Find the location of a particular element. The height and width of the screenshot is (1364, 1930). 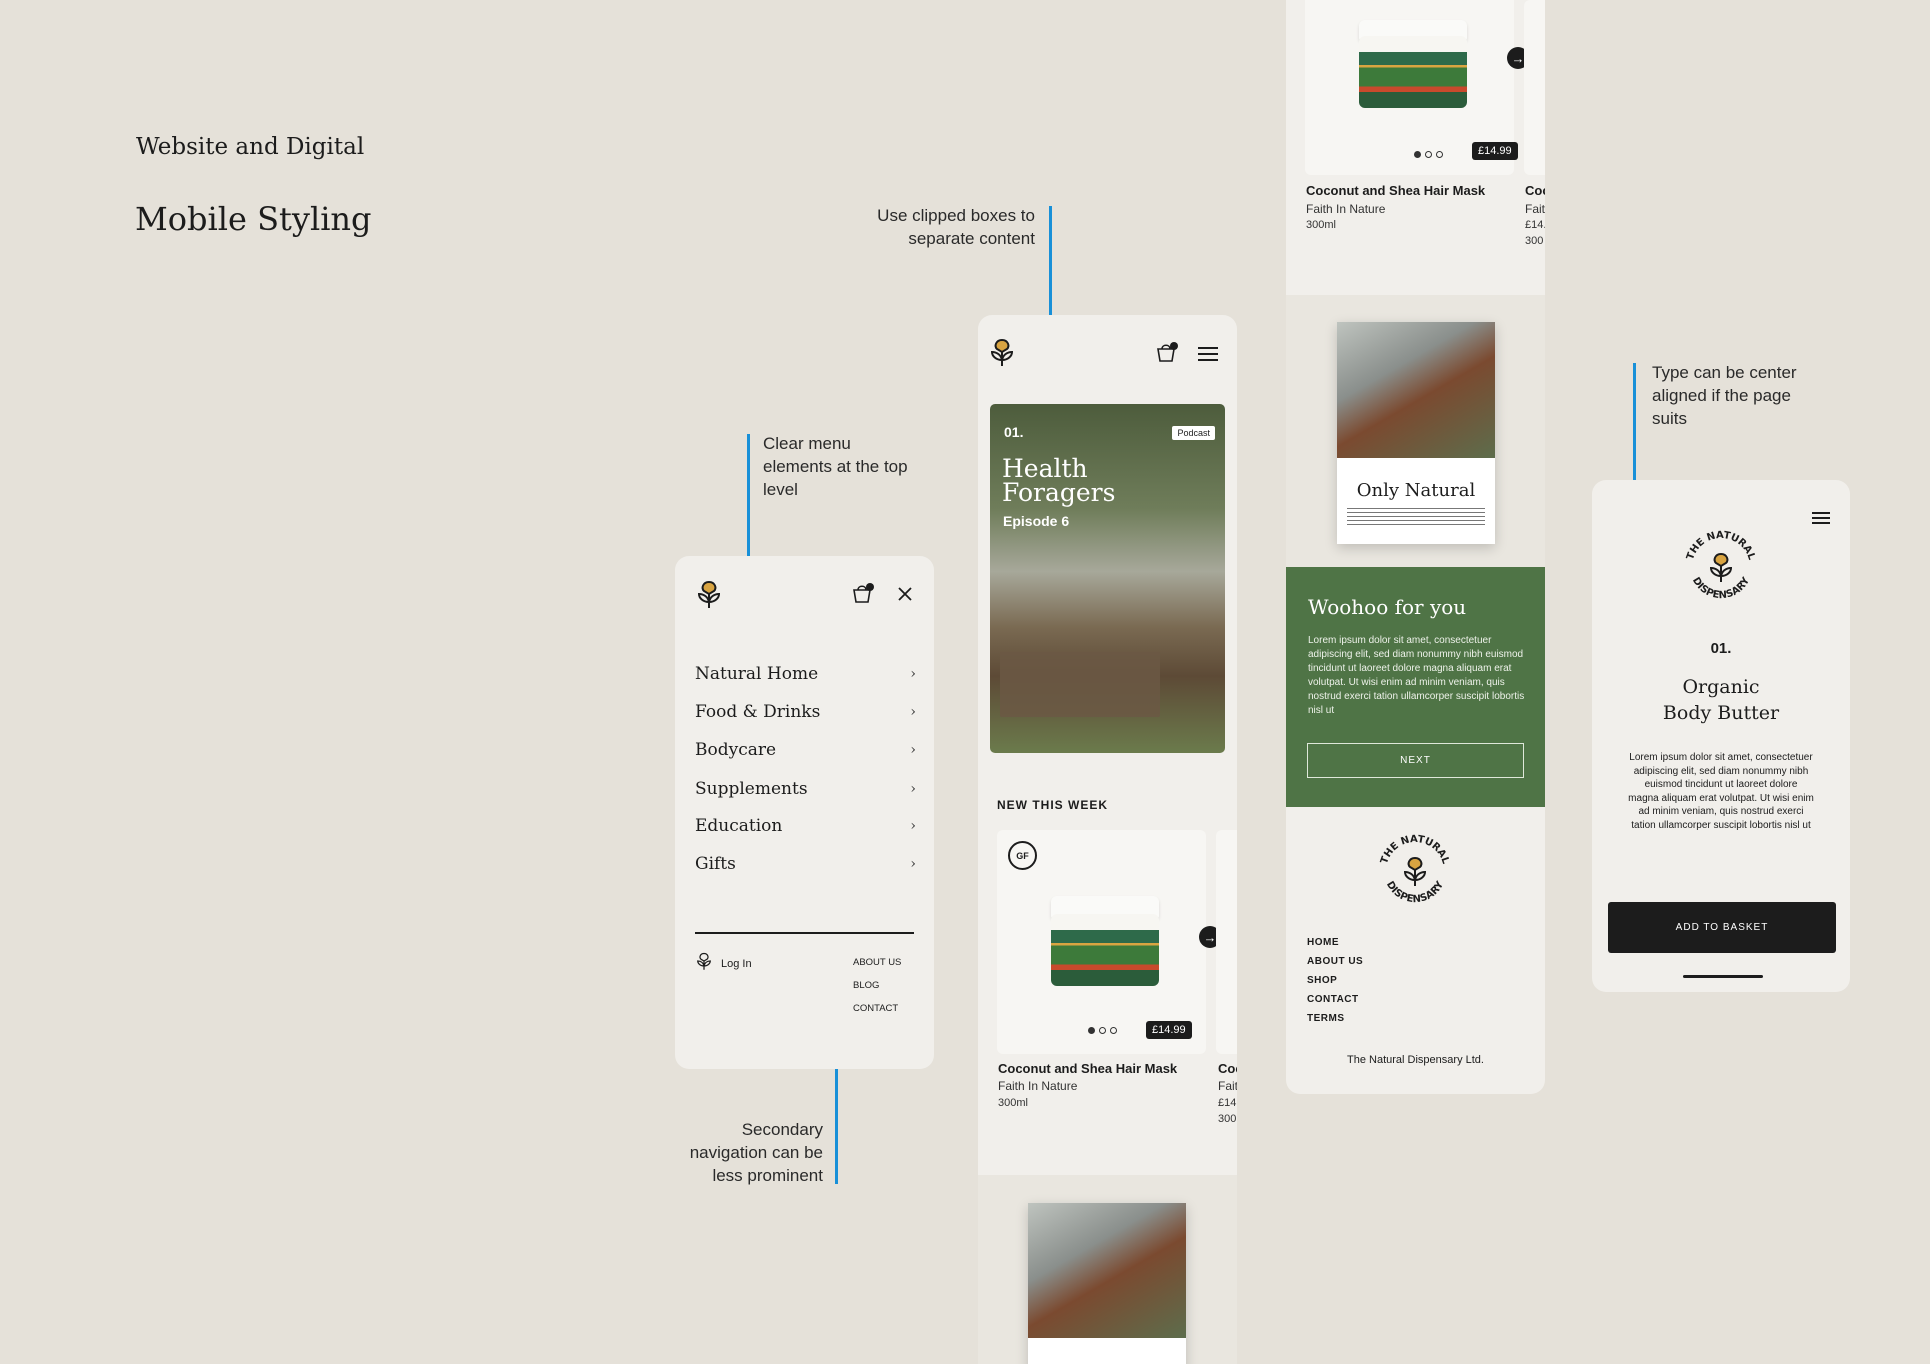

close-icon is located at coordinates (905, 596).